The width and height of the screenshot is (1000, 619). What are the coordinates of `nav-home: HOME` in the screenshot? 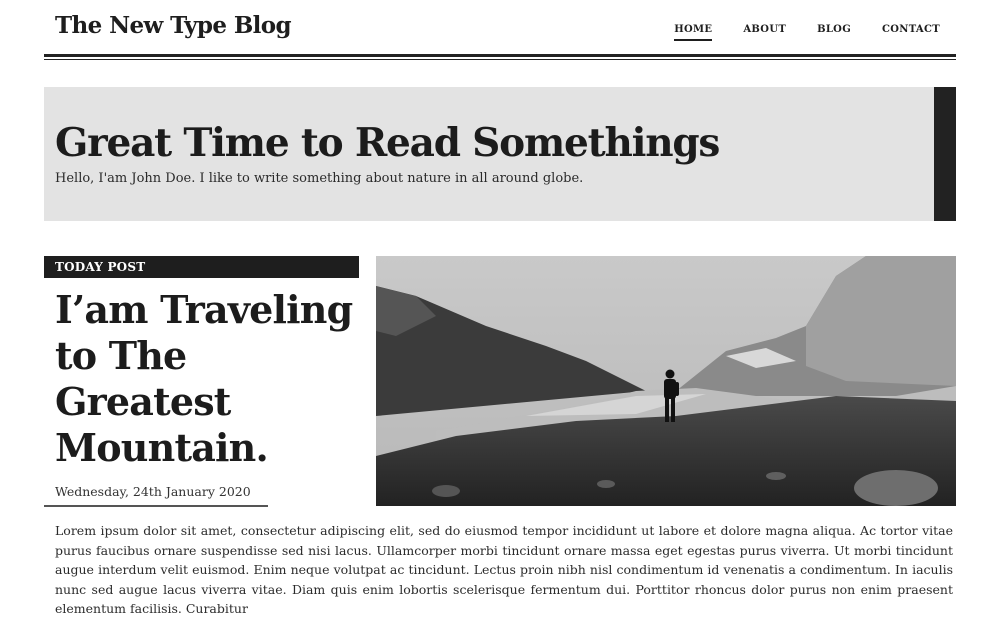 It's located at (693, 32).